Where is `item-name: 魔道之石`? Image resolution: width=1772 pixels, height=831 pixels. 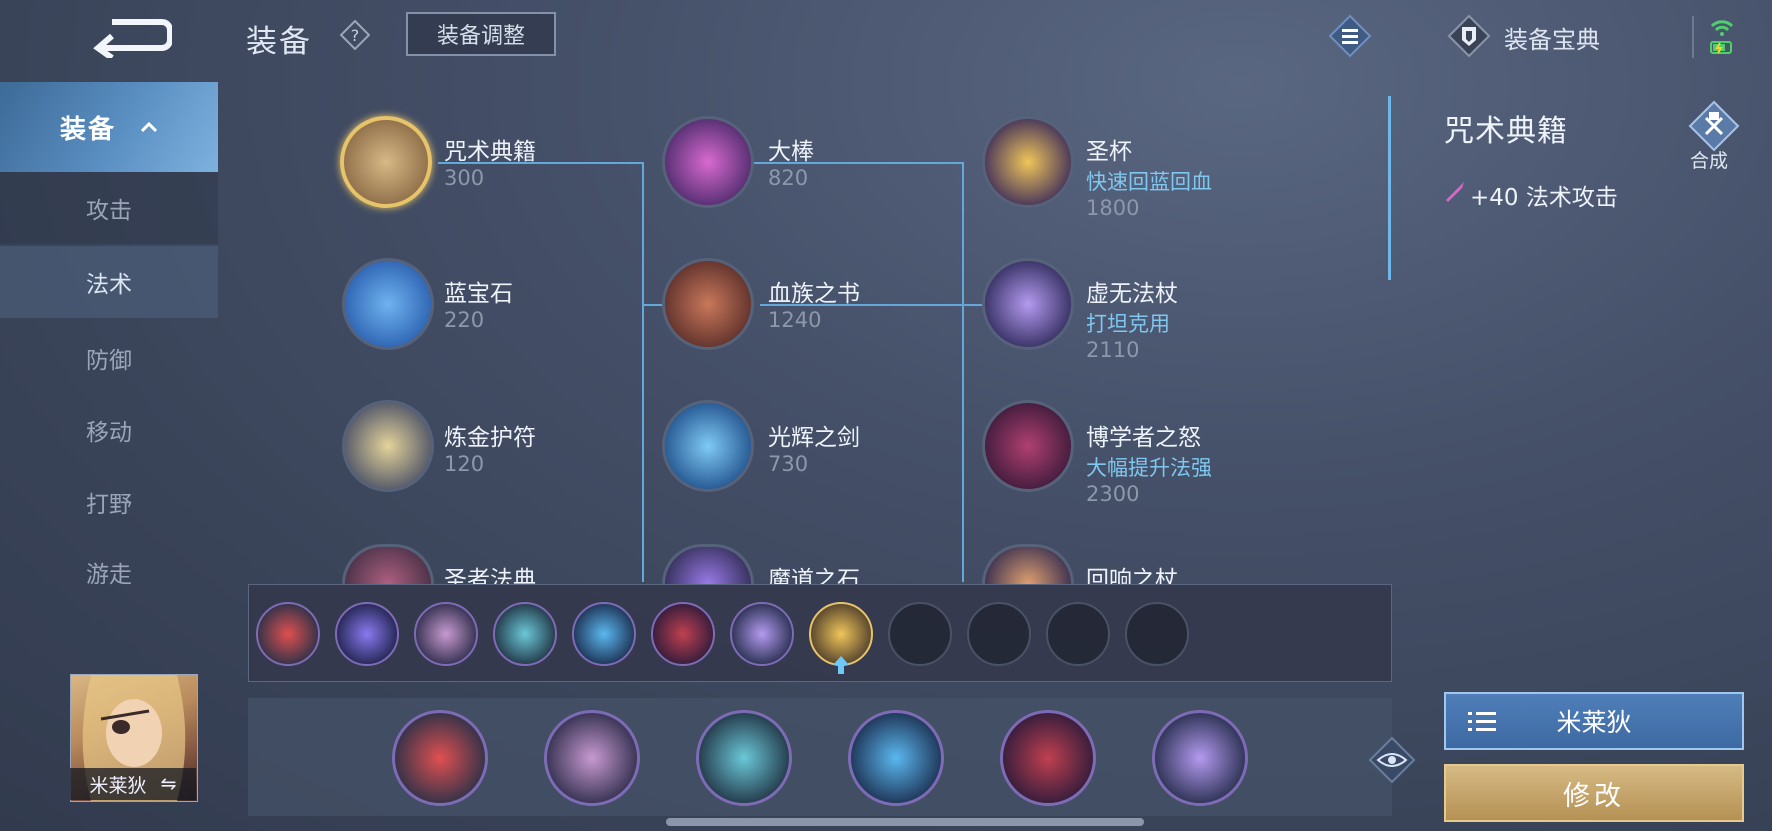
item-name: 魔道之石 is located at coordinates (814, 572).